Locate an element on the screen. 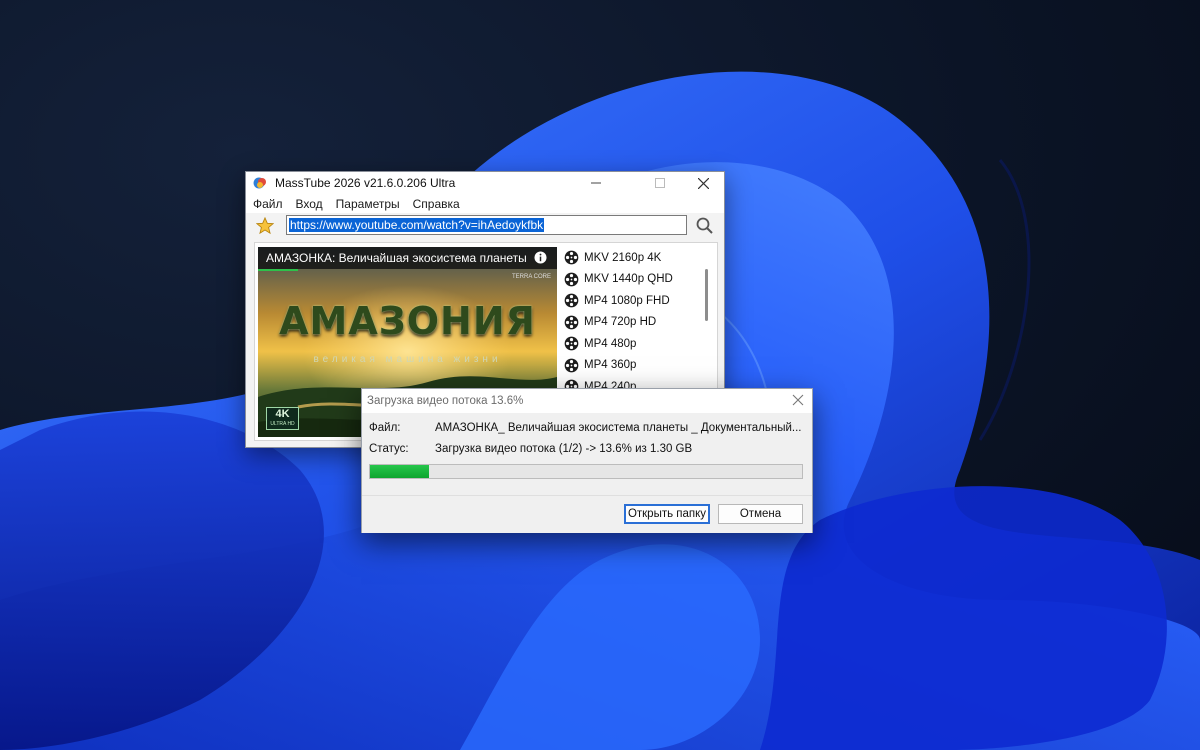 Image resolution: width=1200 pixels, height=750 pixels. favorites-star-icon is located at coordinates (265, 226).